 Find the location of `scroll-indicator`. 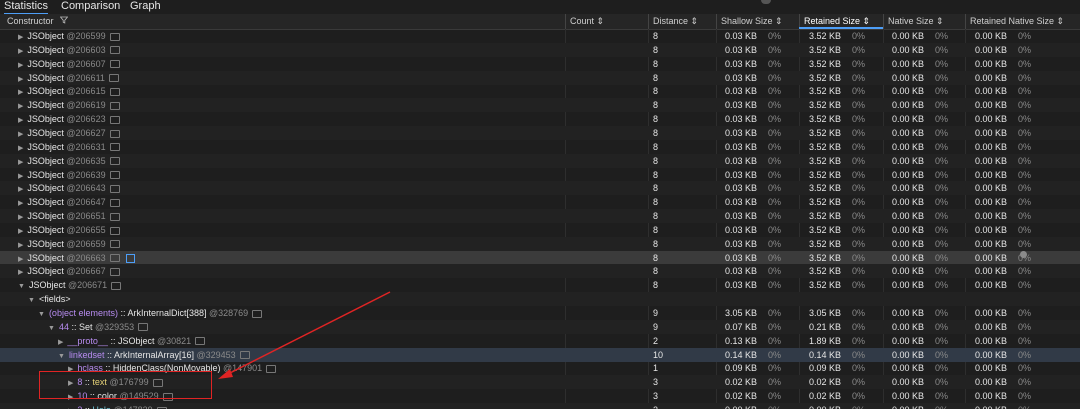

scroll-indicator is located at coordinates (1023, 254).